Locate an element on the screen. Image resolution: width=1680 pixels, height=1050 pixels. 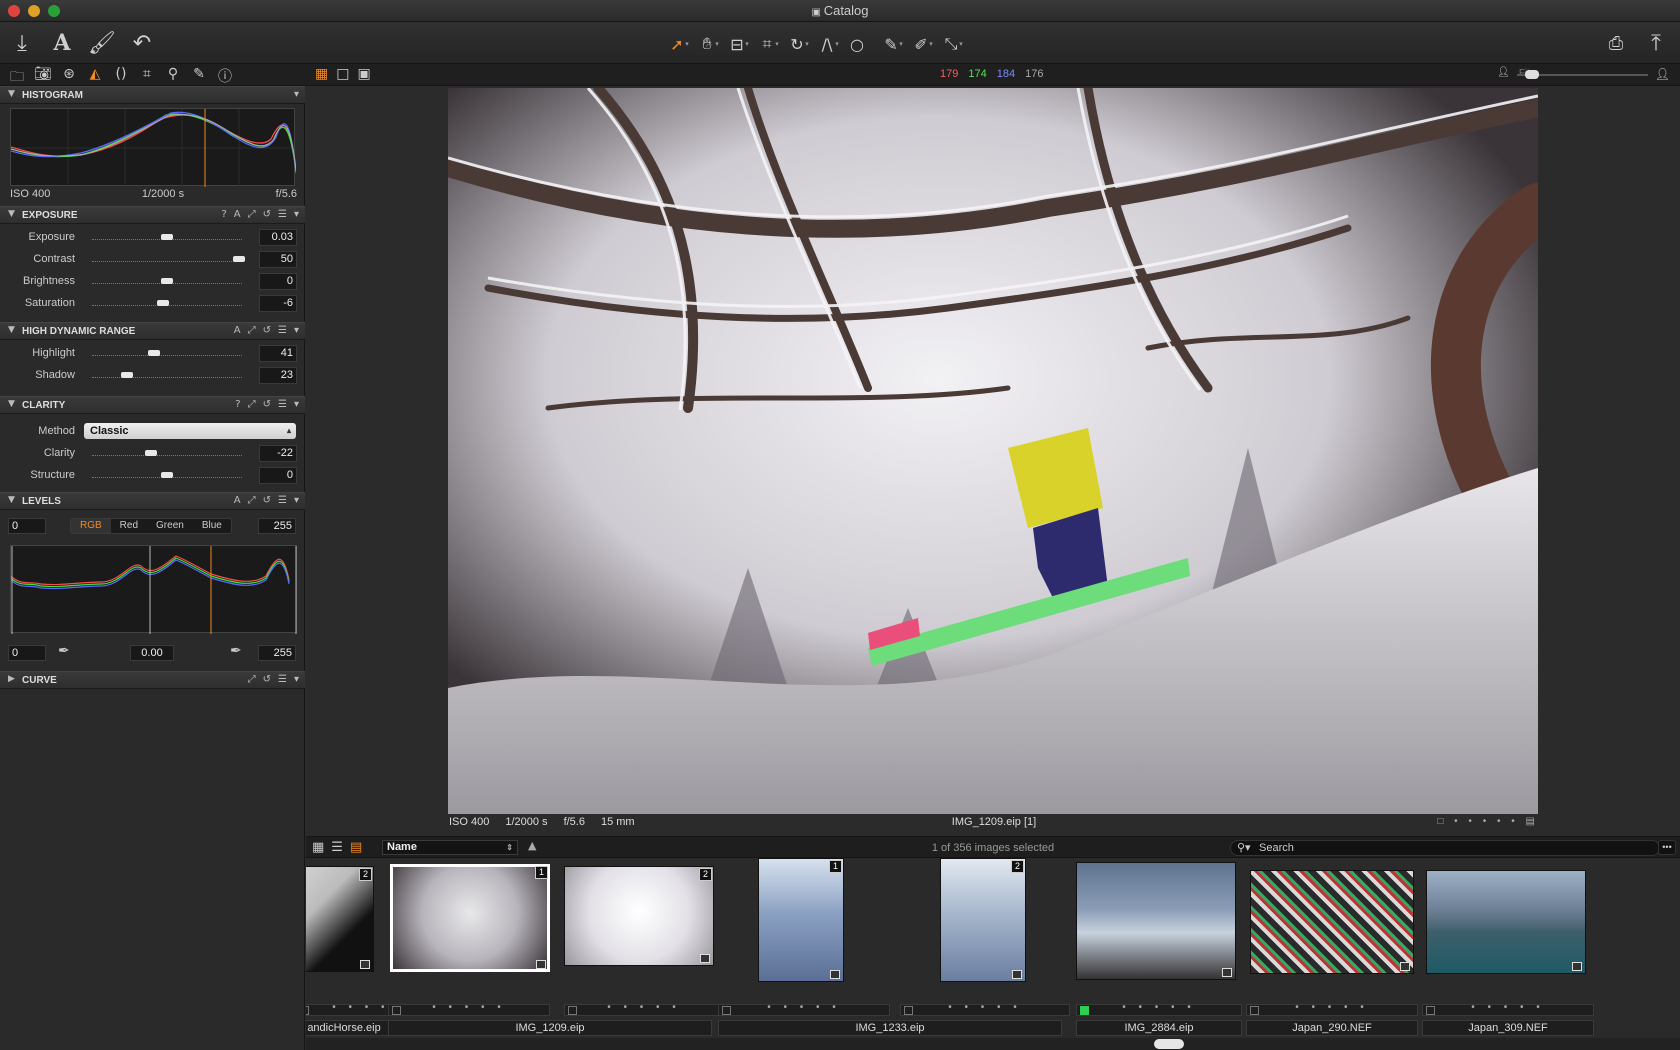
text-tool-icon: A is located at coordinates (62, 43).